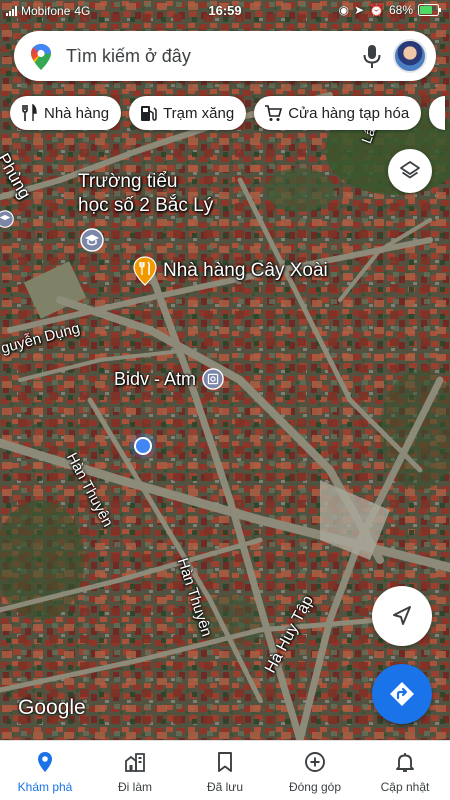  Describe the element at coordinates (429, 10) in the screenshot. I see `battery-icon` at that location.